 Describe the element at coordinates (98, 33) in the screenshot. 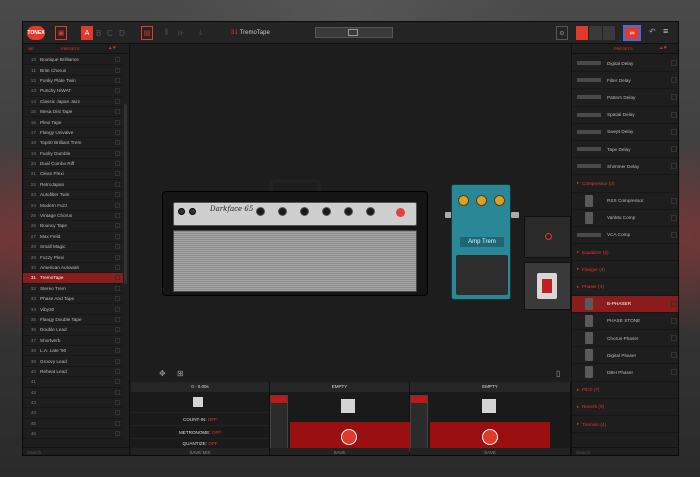

I see `slot-b-button: B` at that location.